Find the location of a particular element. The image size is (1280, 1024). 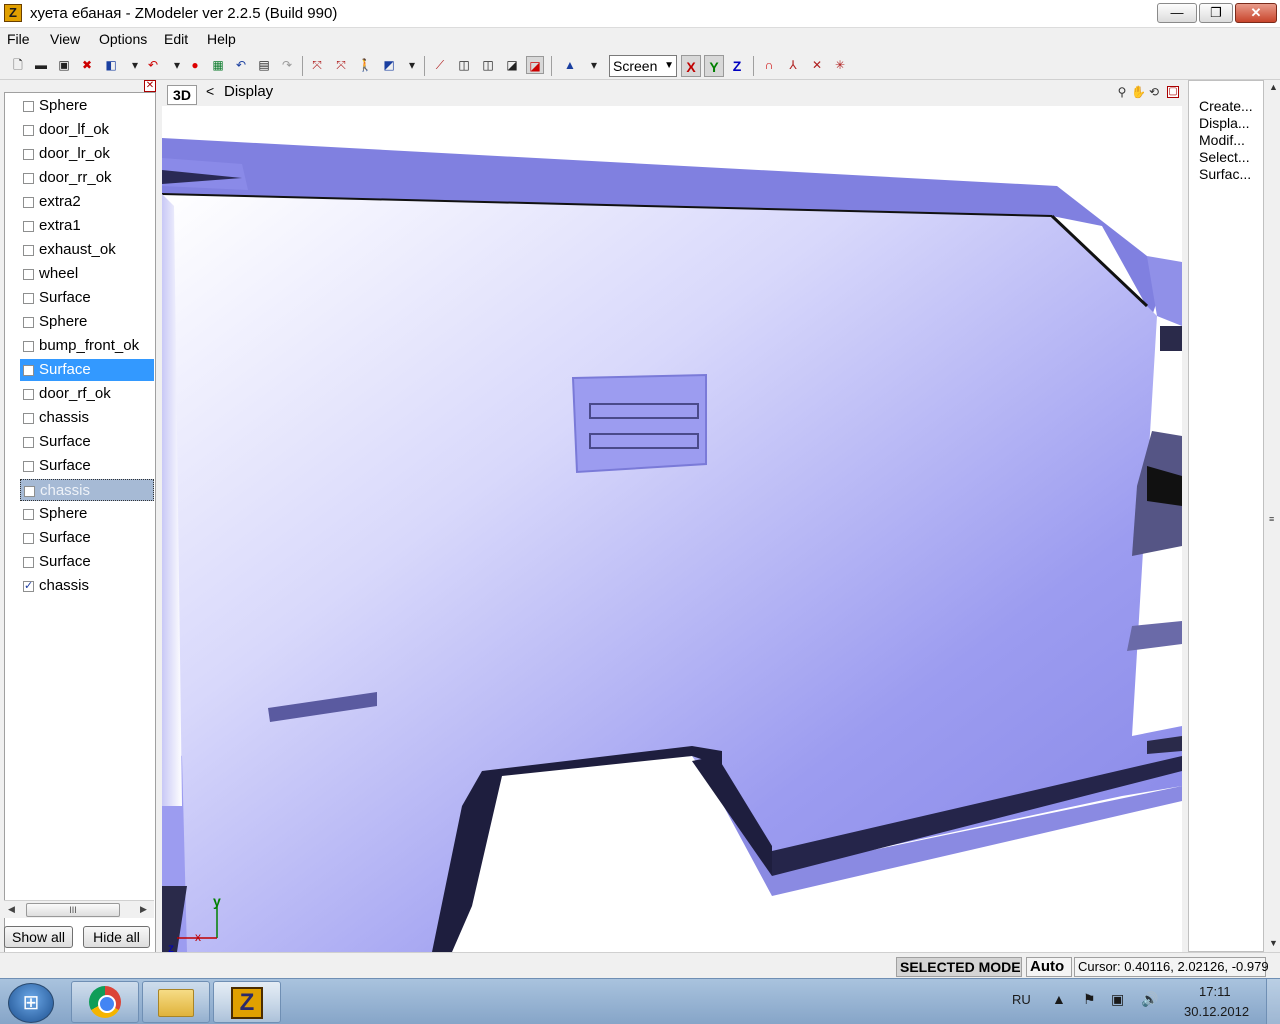

rotate-icon: ⟲ is located at coordinates (1154, 92).